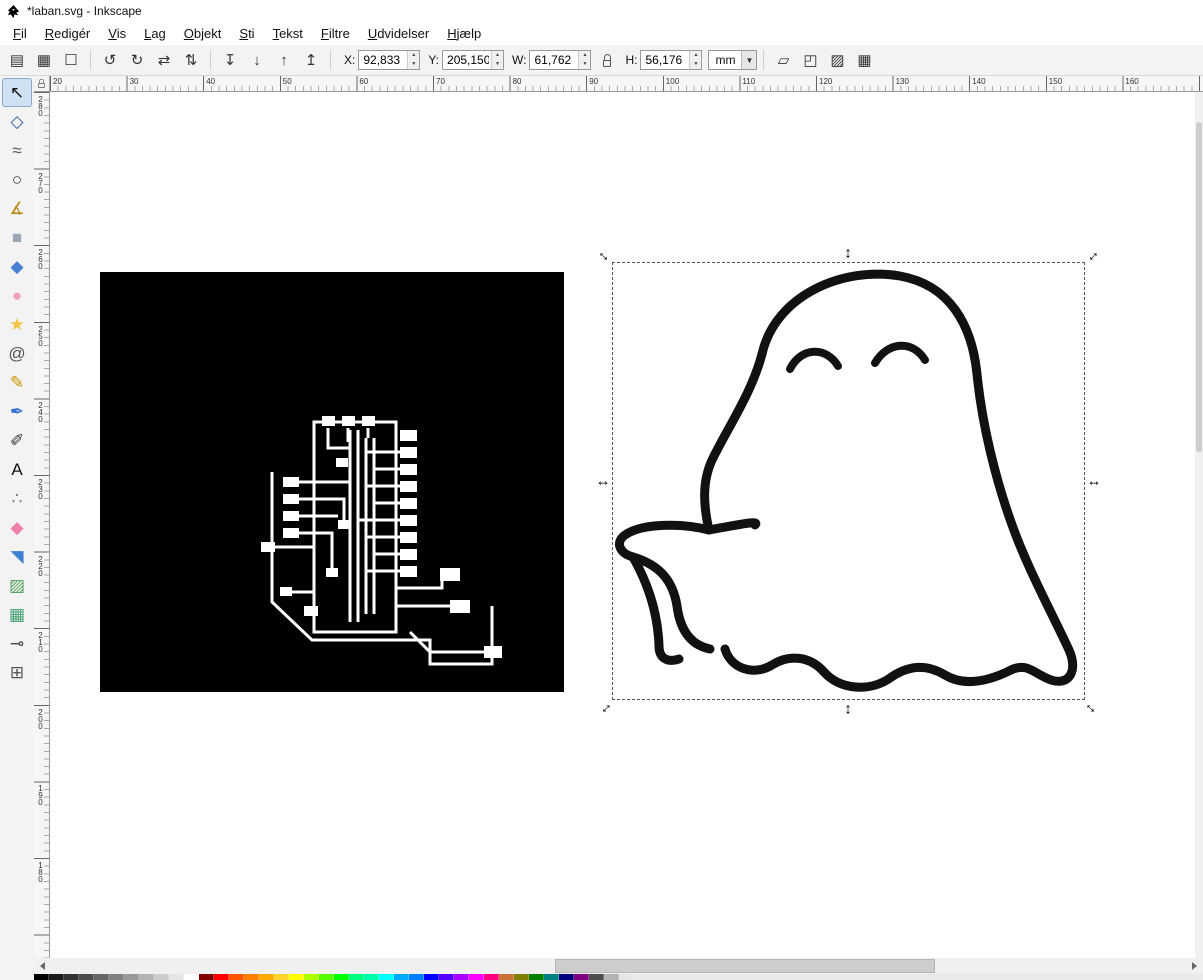 The height and width of the screenshot is (980, 1203). I want to click on scroll-left-button, so click(42, 966).